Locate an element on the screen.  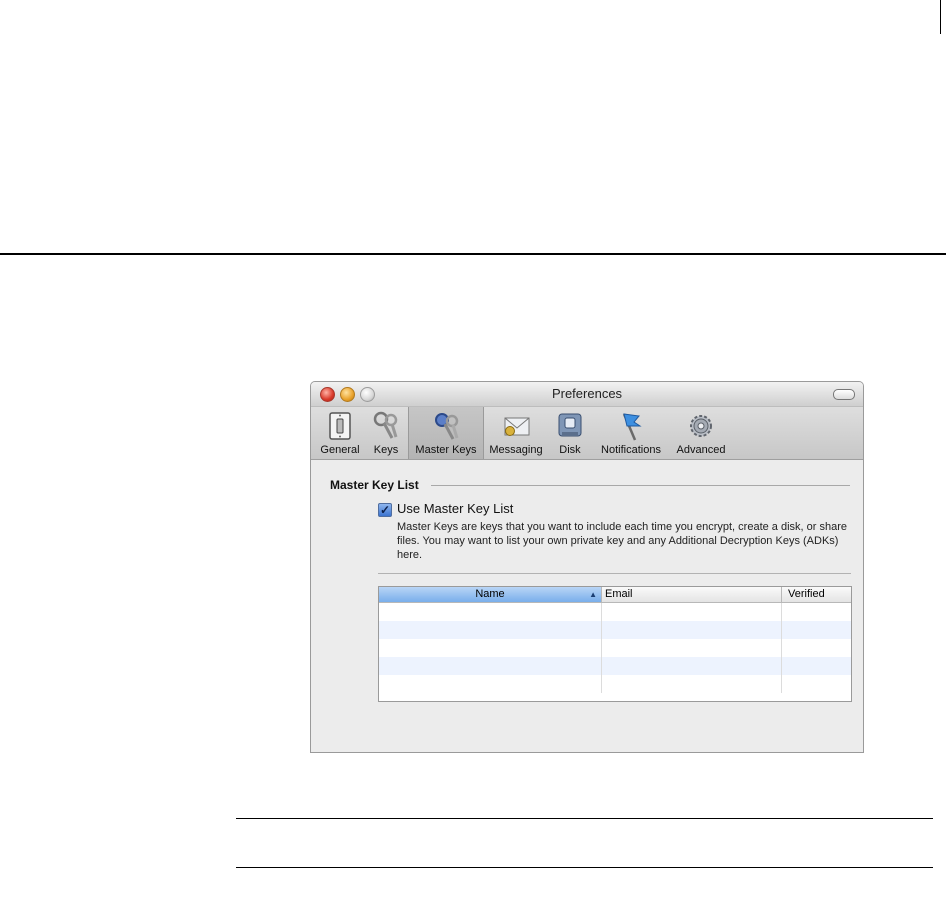
master-keys-icon is located at coordinates (447, 426).